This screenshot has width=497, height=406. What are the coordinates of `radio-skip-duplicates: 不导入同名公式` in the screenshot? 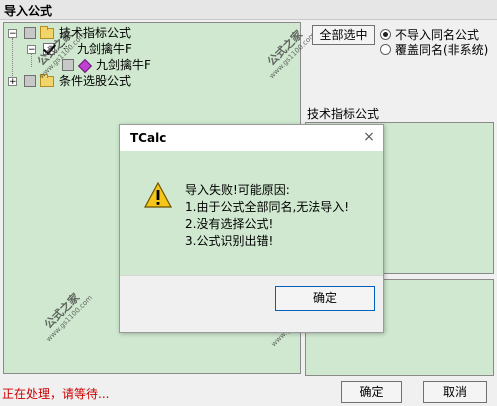 It's located at (437, 35).